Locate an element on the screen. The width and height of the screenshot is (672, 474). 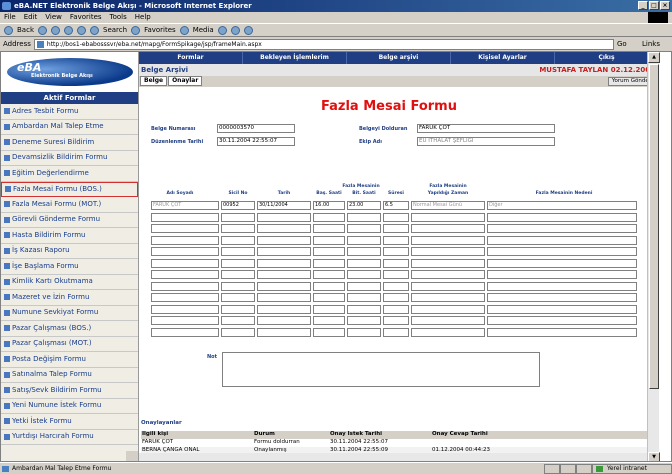
scroll-up-button: ▲ is located at coordinates (654, 57).